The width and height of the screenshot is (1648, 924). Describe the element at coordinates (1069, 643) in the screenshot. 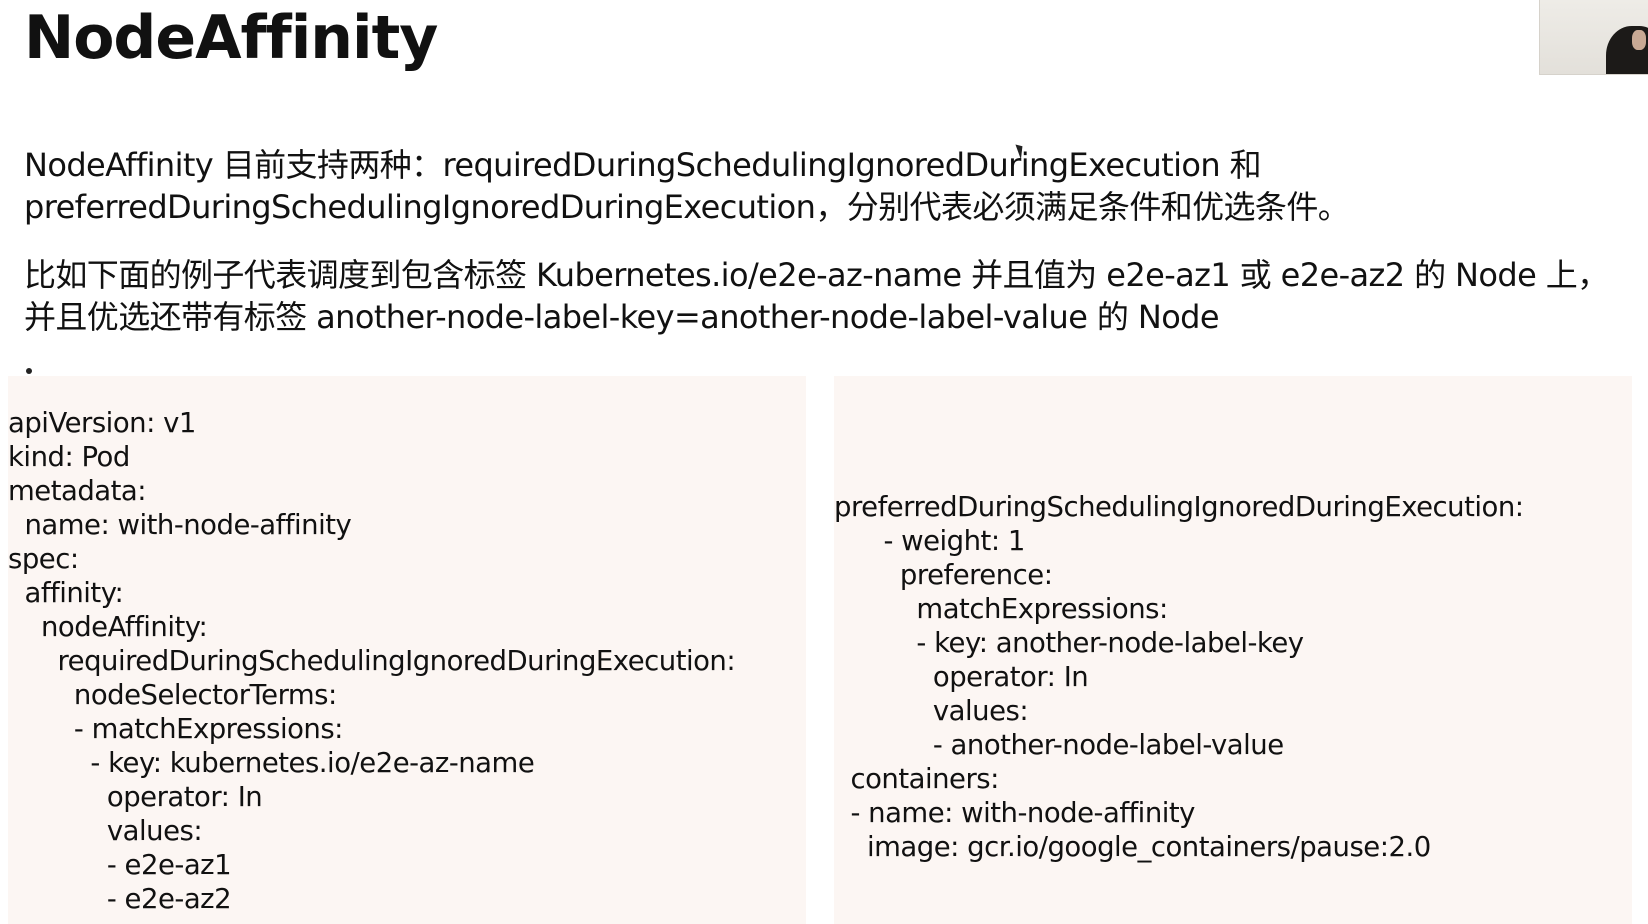

I see `code-line: - key: another-node-label-key` at that location.